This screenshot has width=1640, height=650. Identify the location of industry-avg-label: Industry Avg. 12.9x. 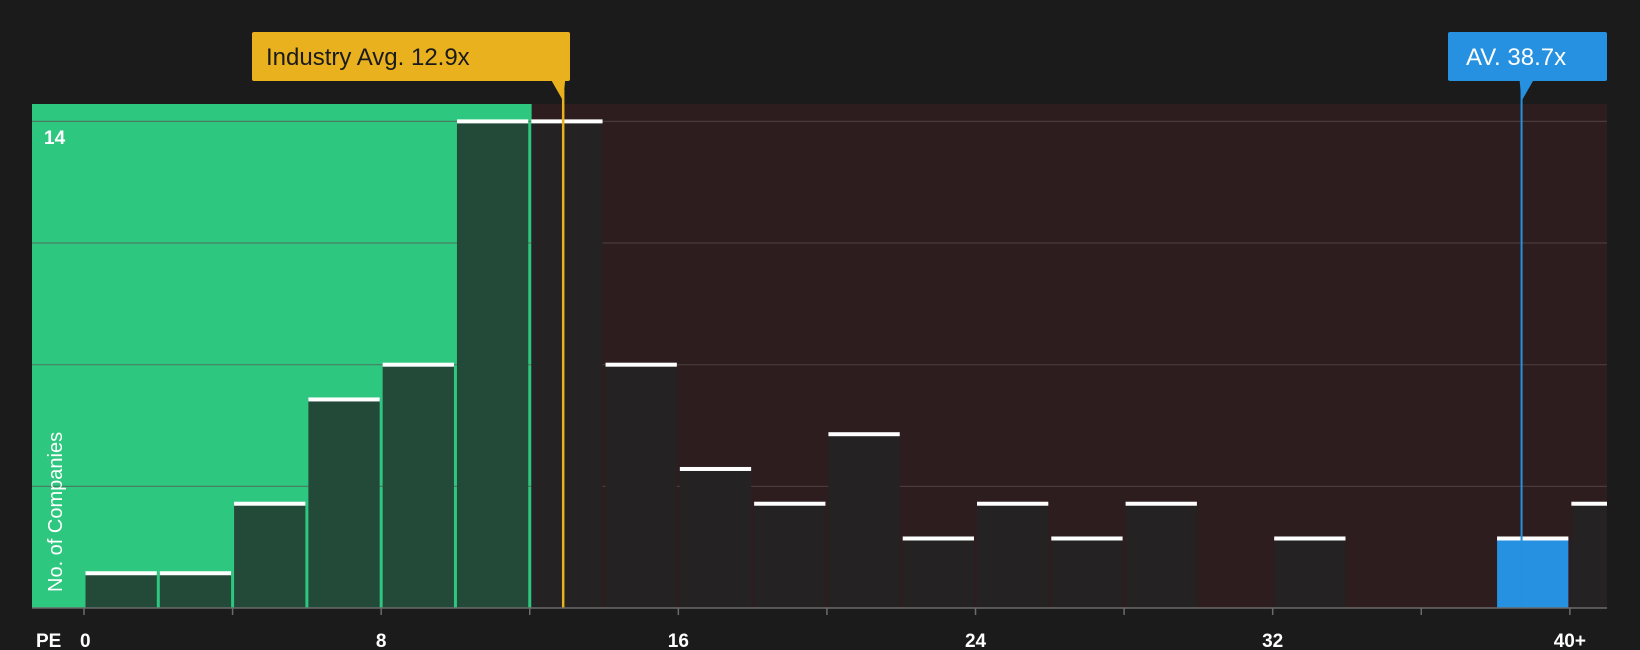
(368, 57).